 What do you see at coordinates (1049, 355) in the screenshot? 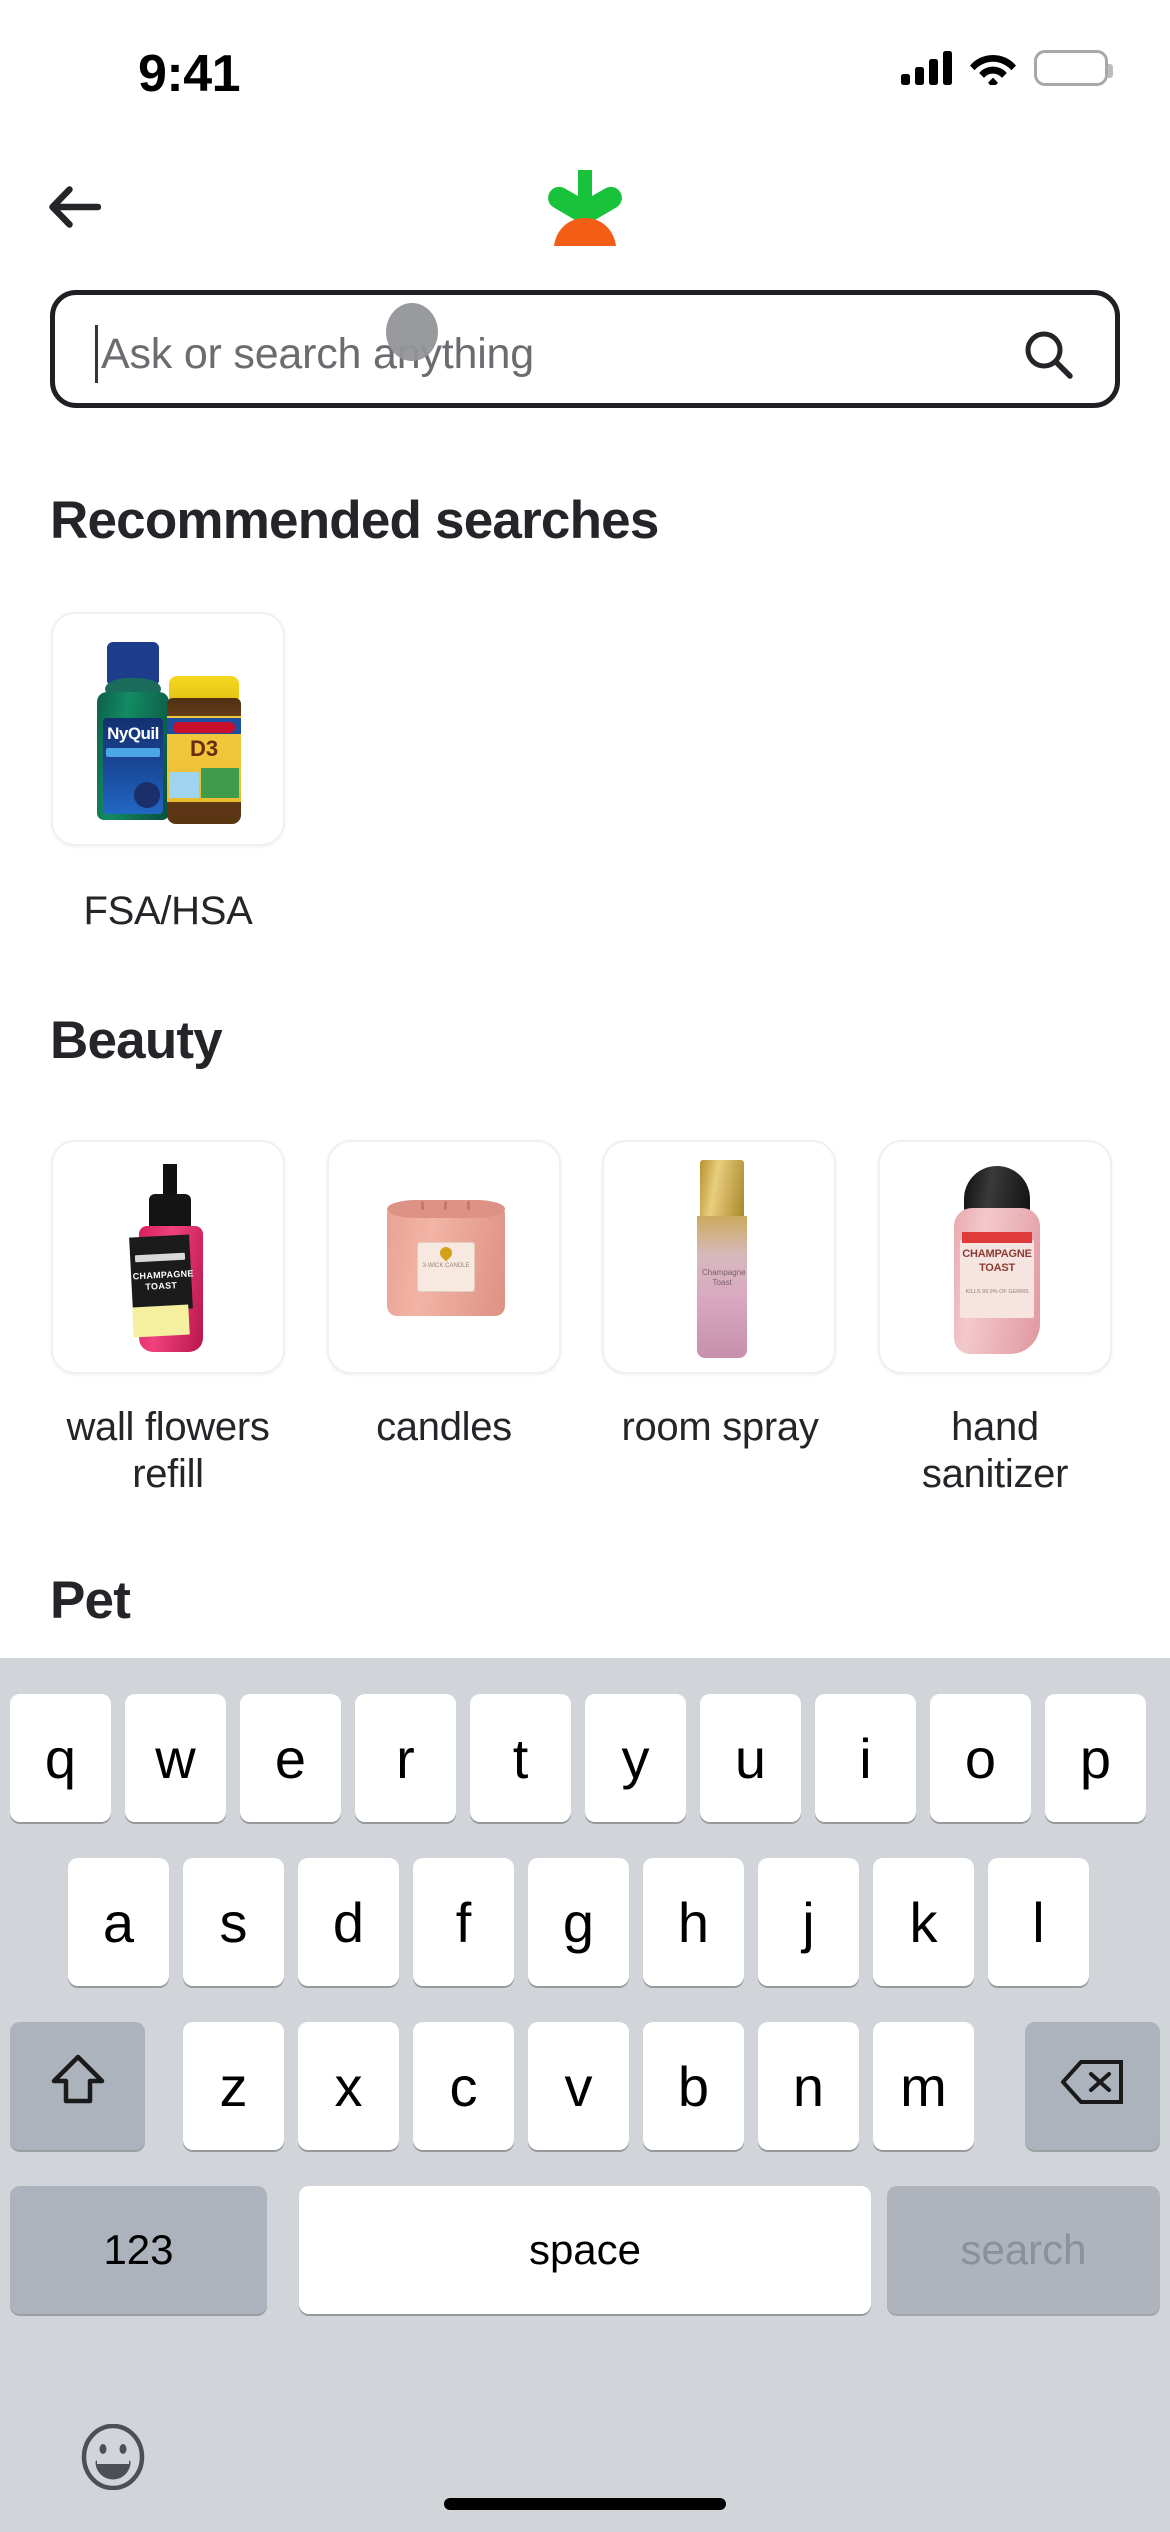
I see `search-icon` at bounding box center [1049, 355].